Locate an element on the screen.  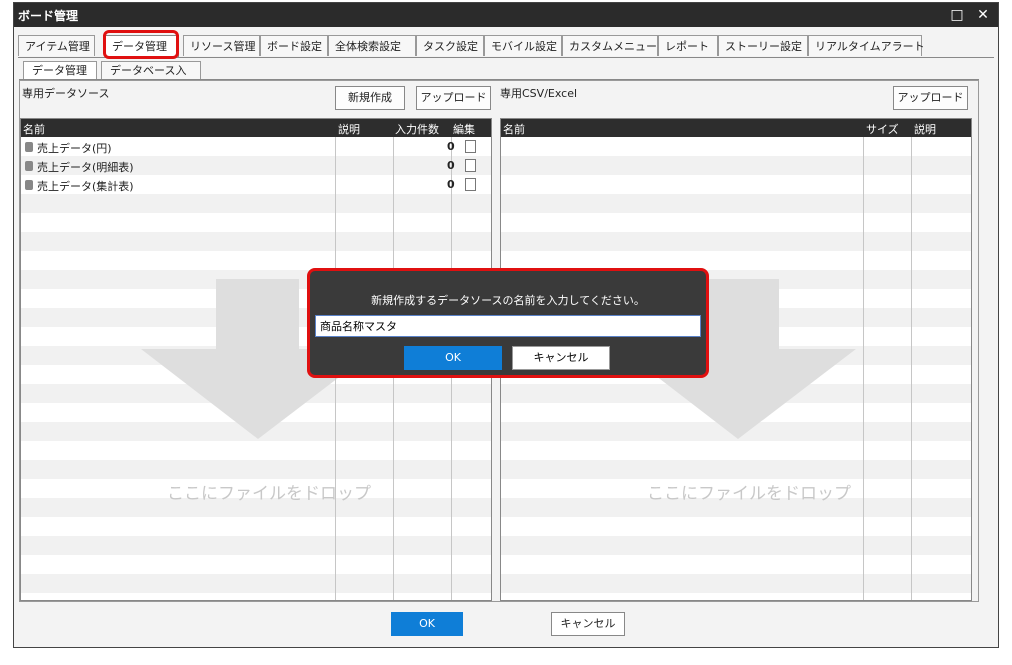
col-input-count: 入力件数 is located at coordinates (417, 129).